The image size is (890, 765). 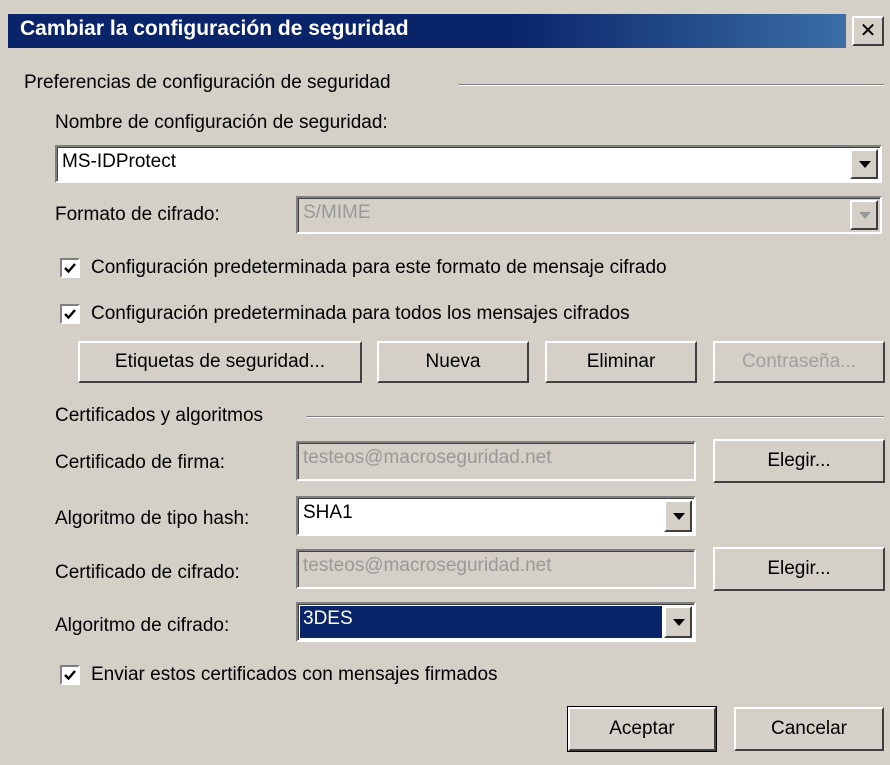 I want to click on encryption-alg-dropdown-button, so click(x=678, y=622).